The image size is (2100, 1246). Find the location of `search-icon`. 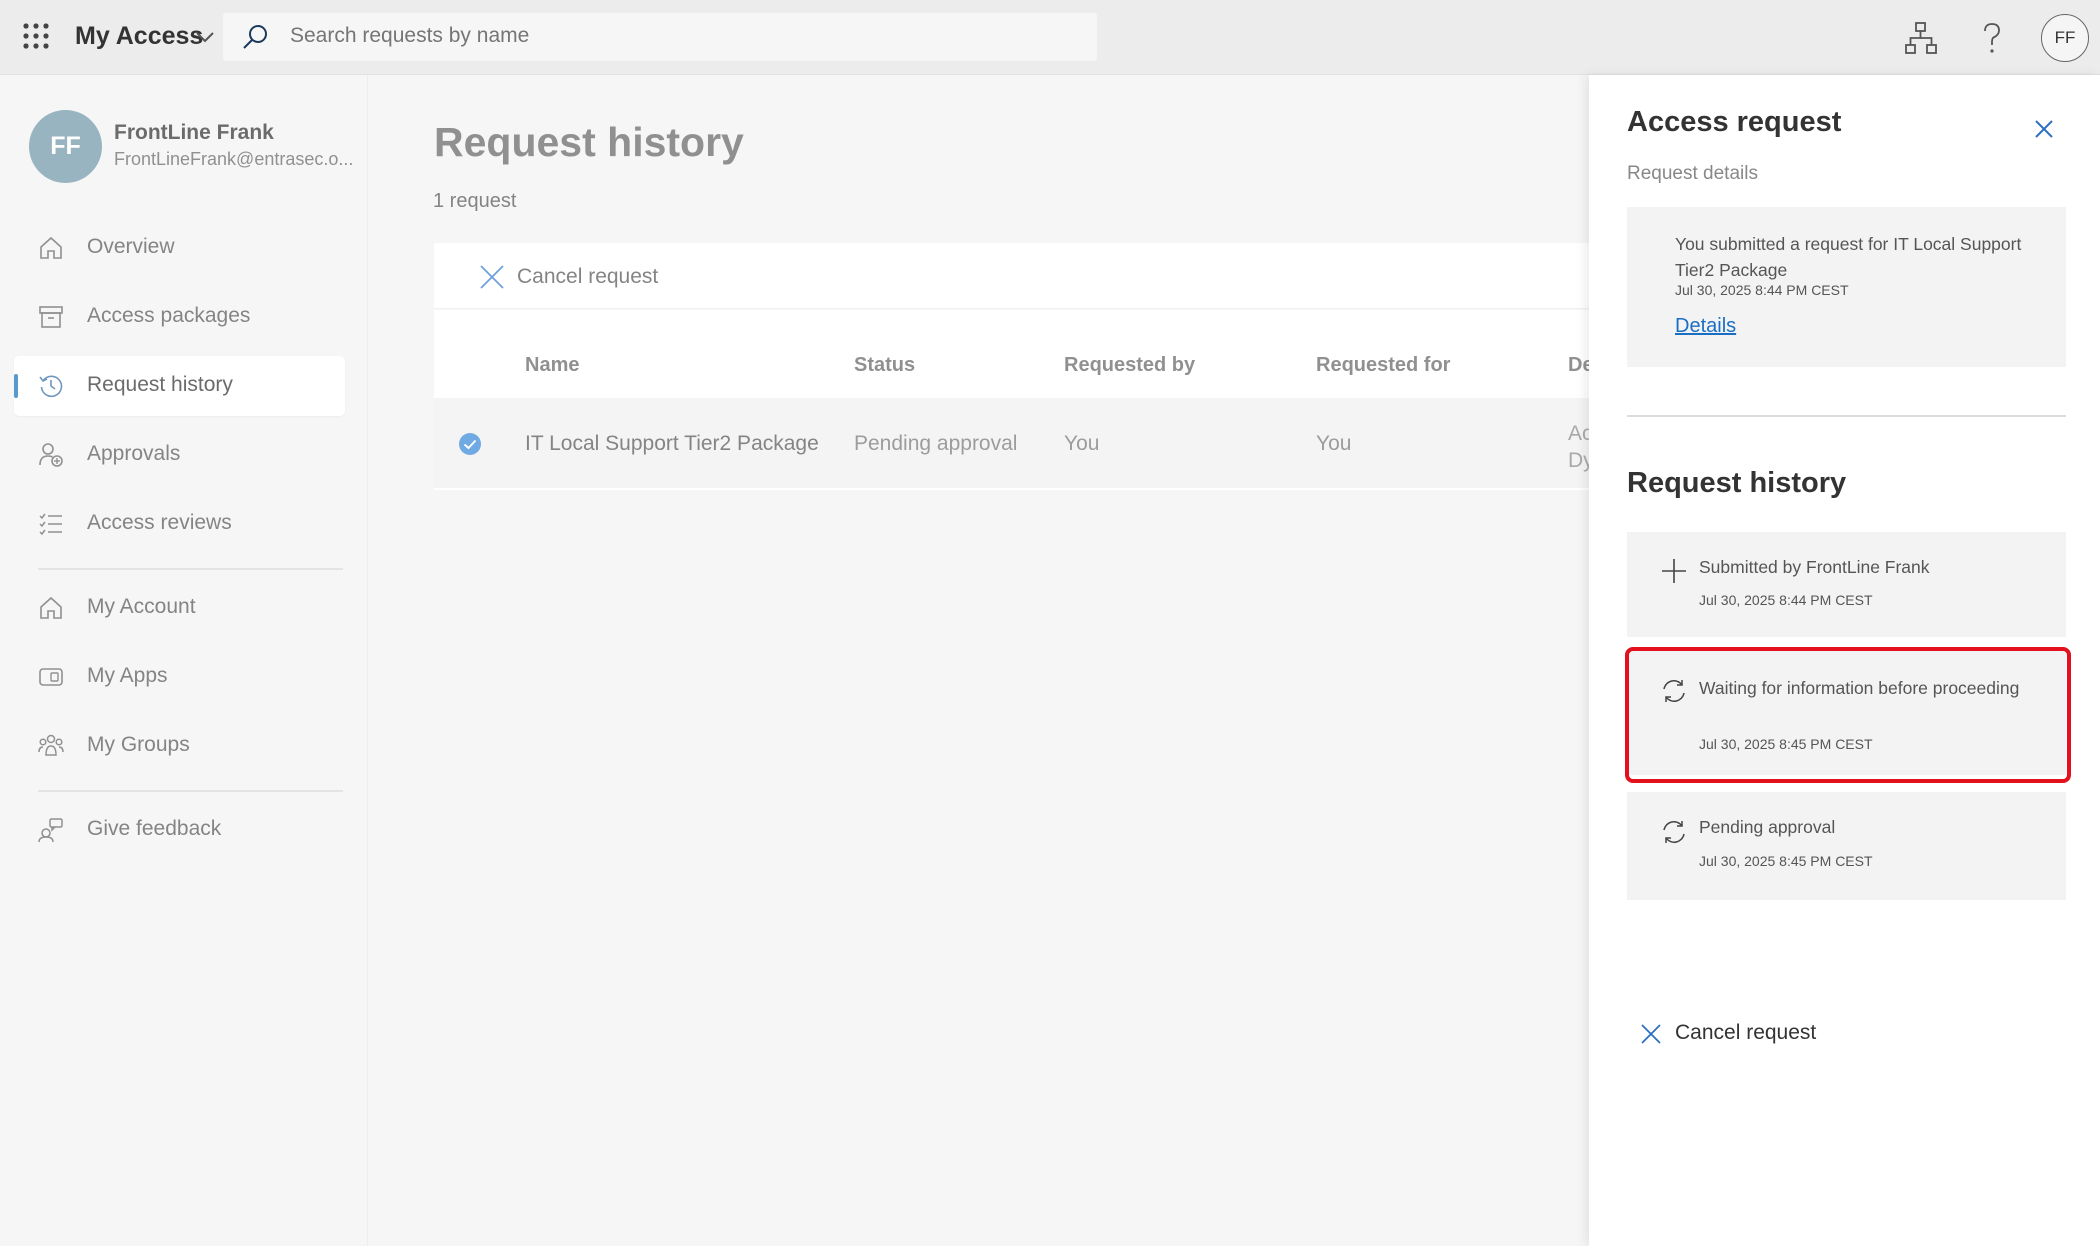

search-icon is located at coordinates (255, 37).